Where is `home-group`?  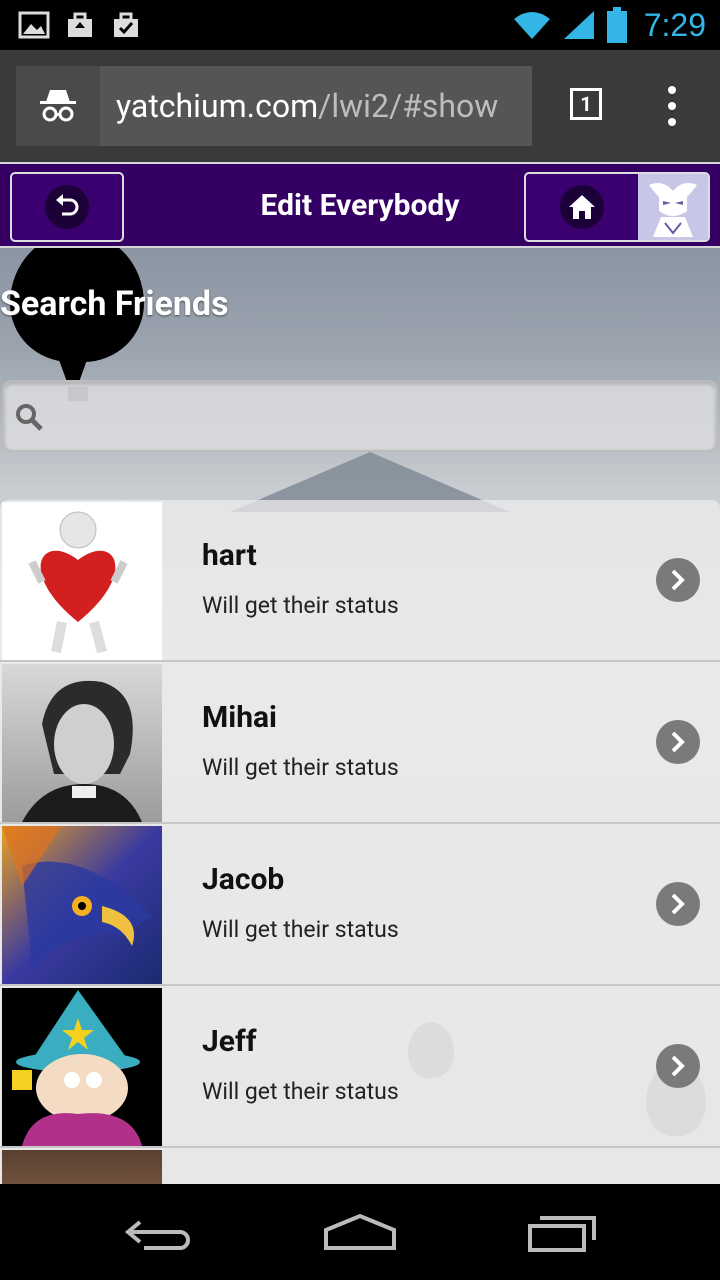 home-group is located at coordinates (617, 207).